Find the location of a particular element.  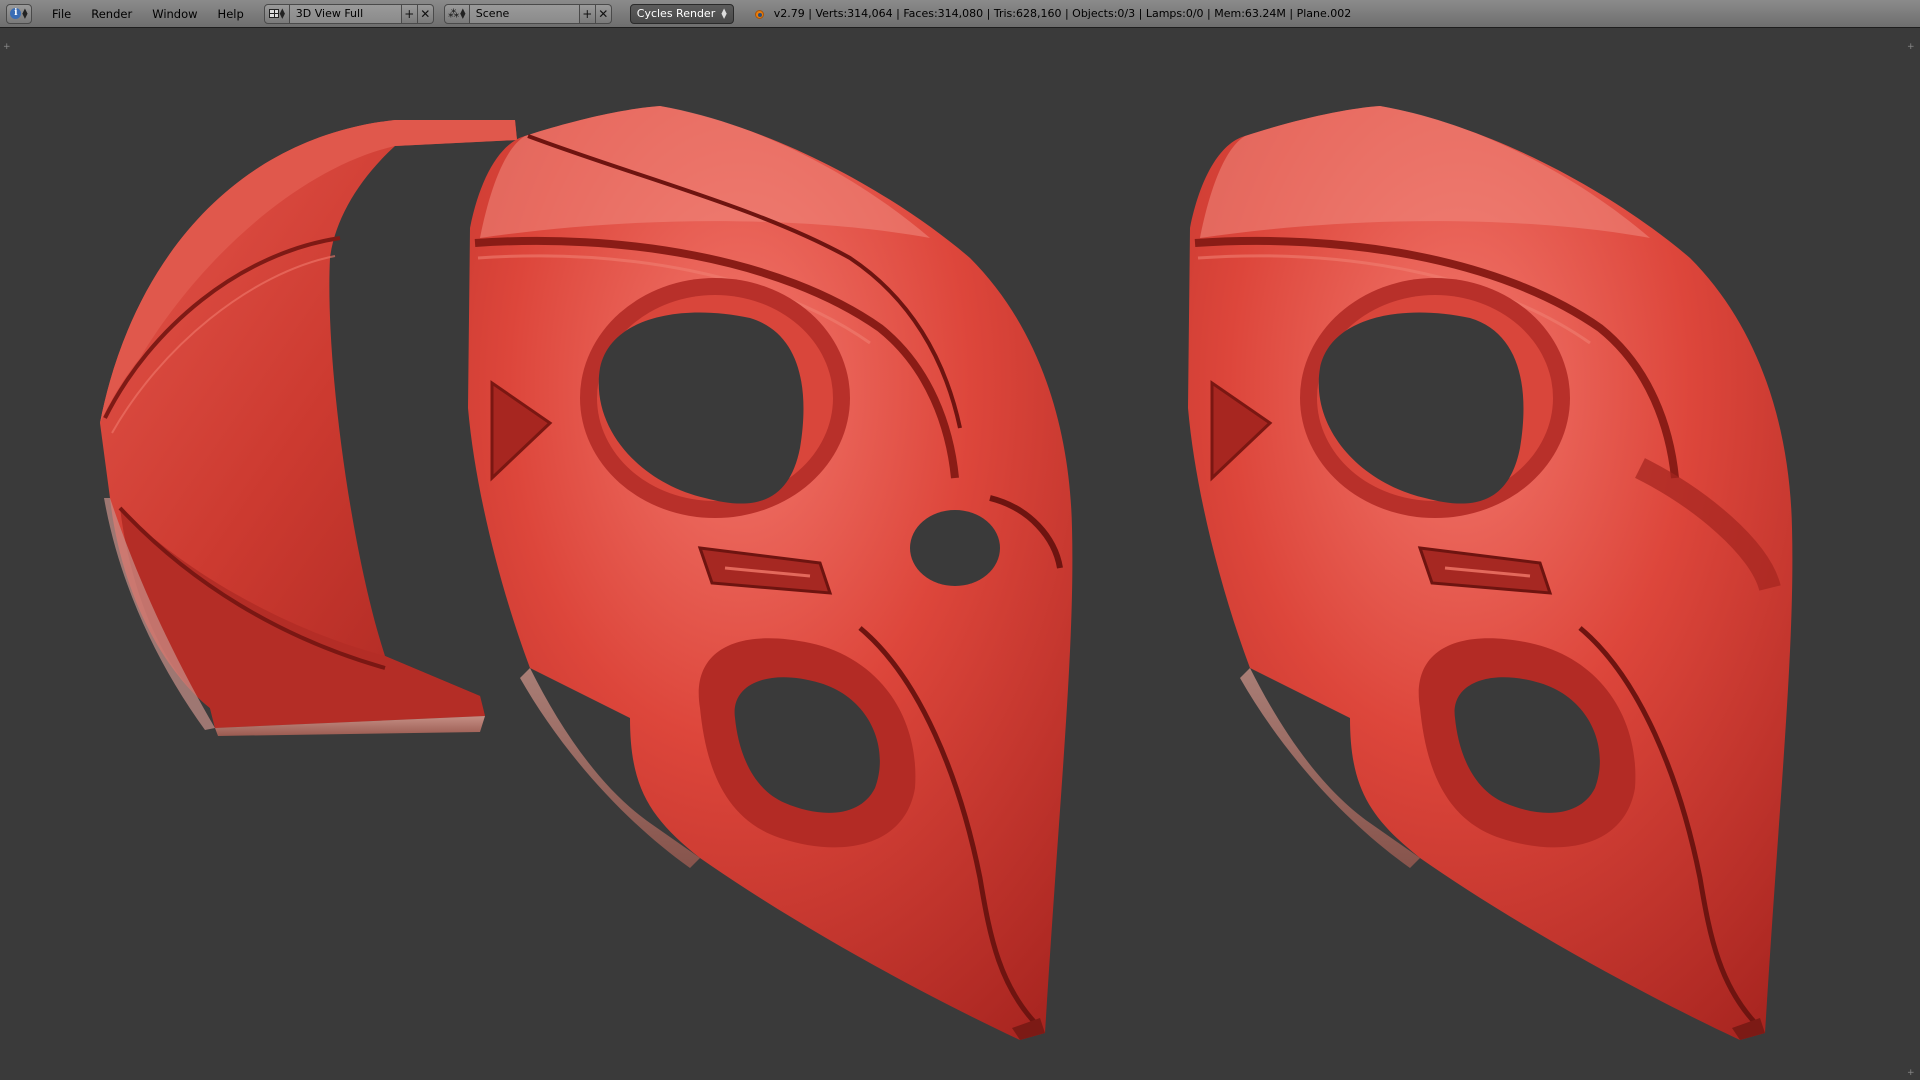

screen-layout-selector: ▲ ▼ 3D View Full + ✕ is located at coordinates (348, 13).